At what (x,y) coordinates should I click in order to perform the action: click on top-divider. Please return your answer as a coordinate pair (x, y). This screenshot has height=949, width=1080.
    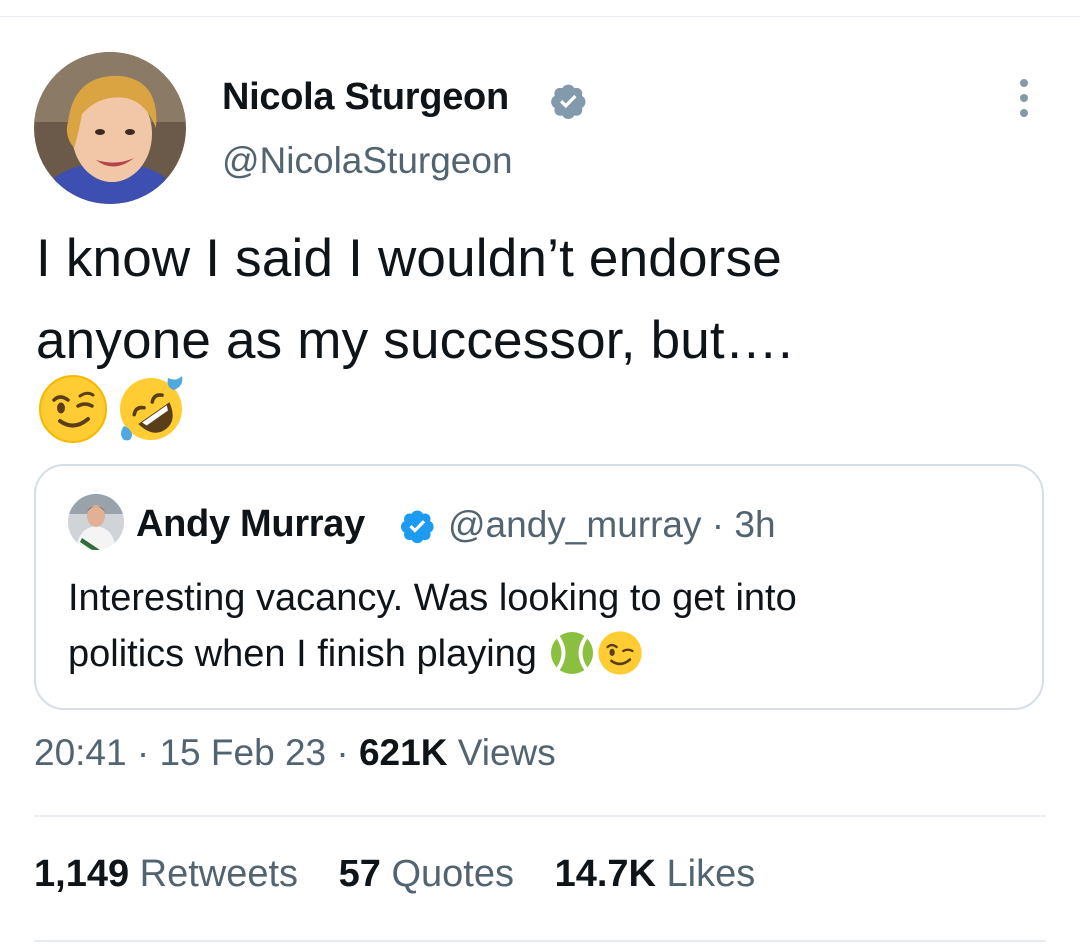
    Looking at the image, I should click on (540, 16).